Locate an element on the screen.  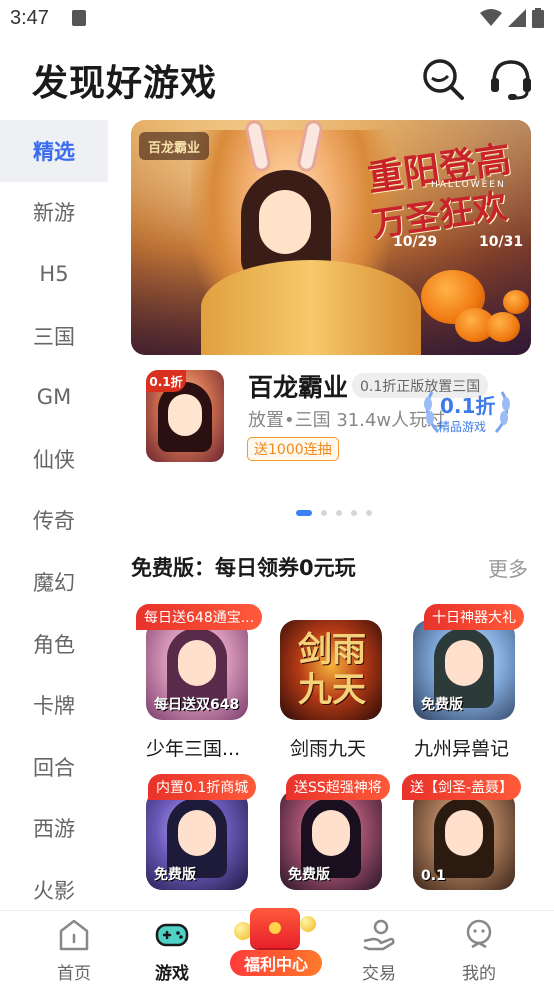
customer-service-button is located at coordinates (511, 79).